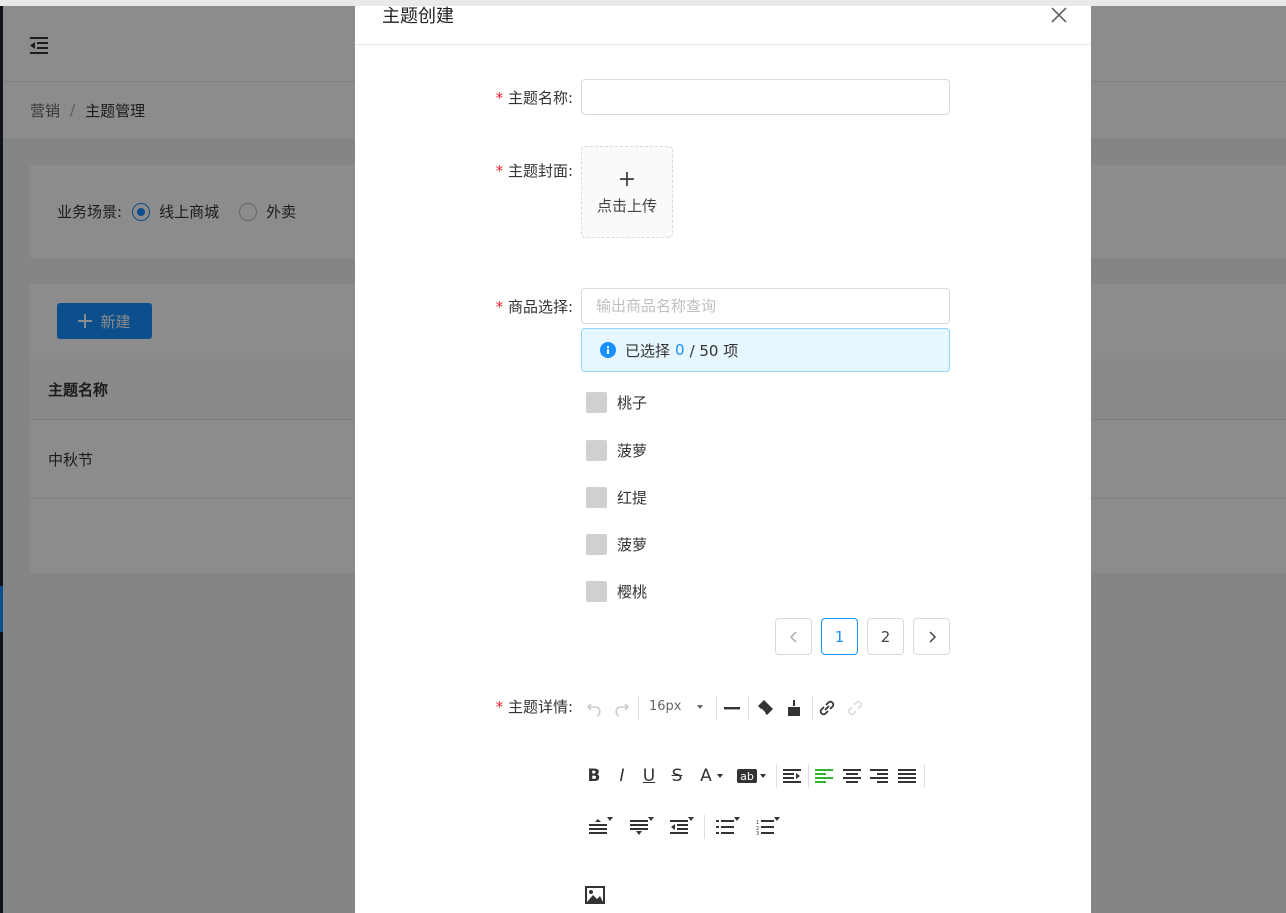  I want to click on pagination-next-button, so click(931, 636).